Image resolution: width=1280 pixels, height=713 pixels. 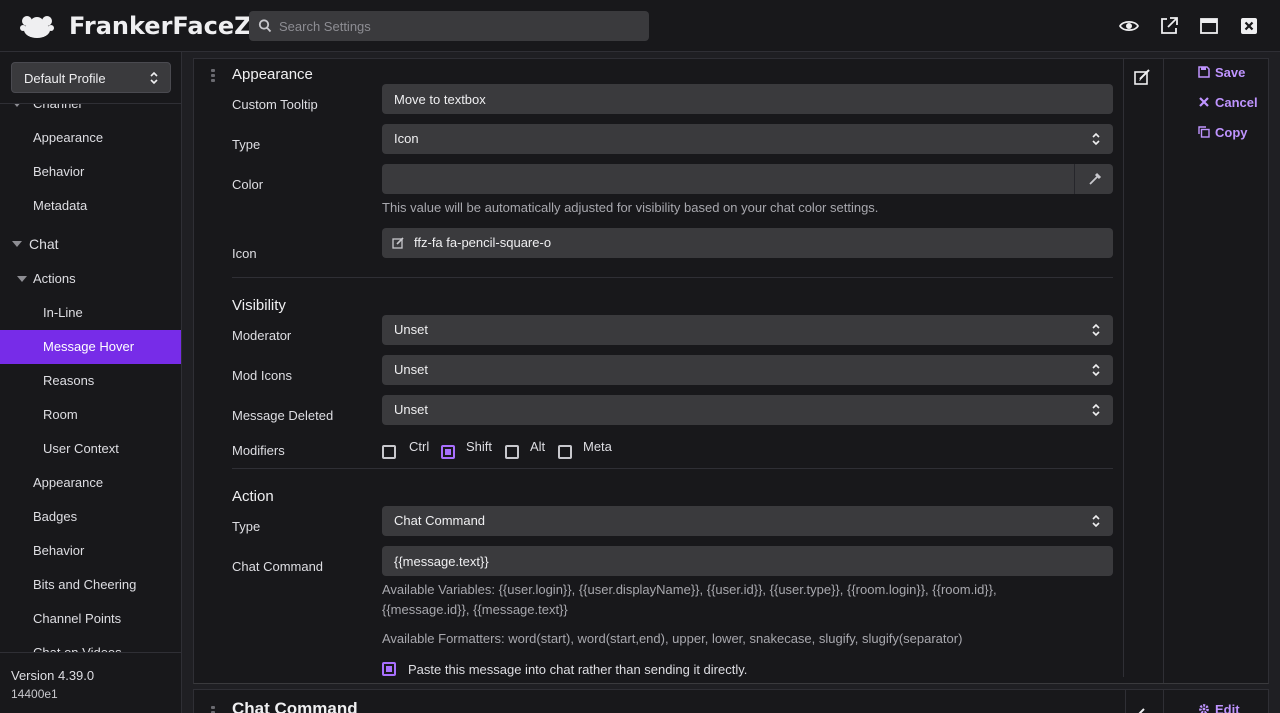 I want to click on nav-item-user-context: User Context, so click(x=90, y=449).